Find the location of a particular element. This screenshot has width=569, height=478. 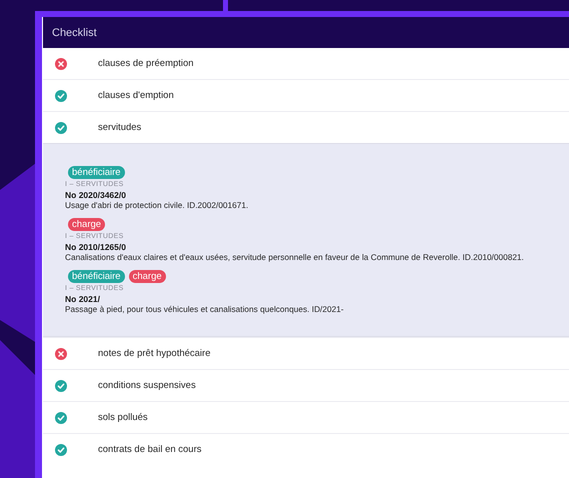

item-label: notes de prêt hypothécaire is located at coordinates (154, 353).